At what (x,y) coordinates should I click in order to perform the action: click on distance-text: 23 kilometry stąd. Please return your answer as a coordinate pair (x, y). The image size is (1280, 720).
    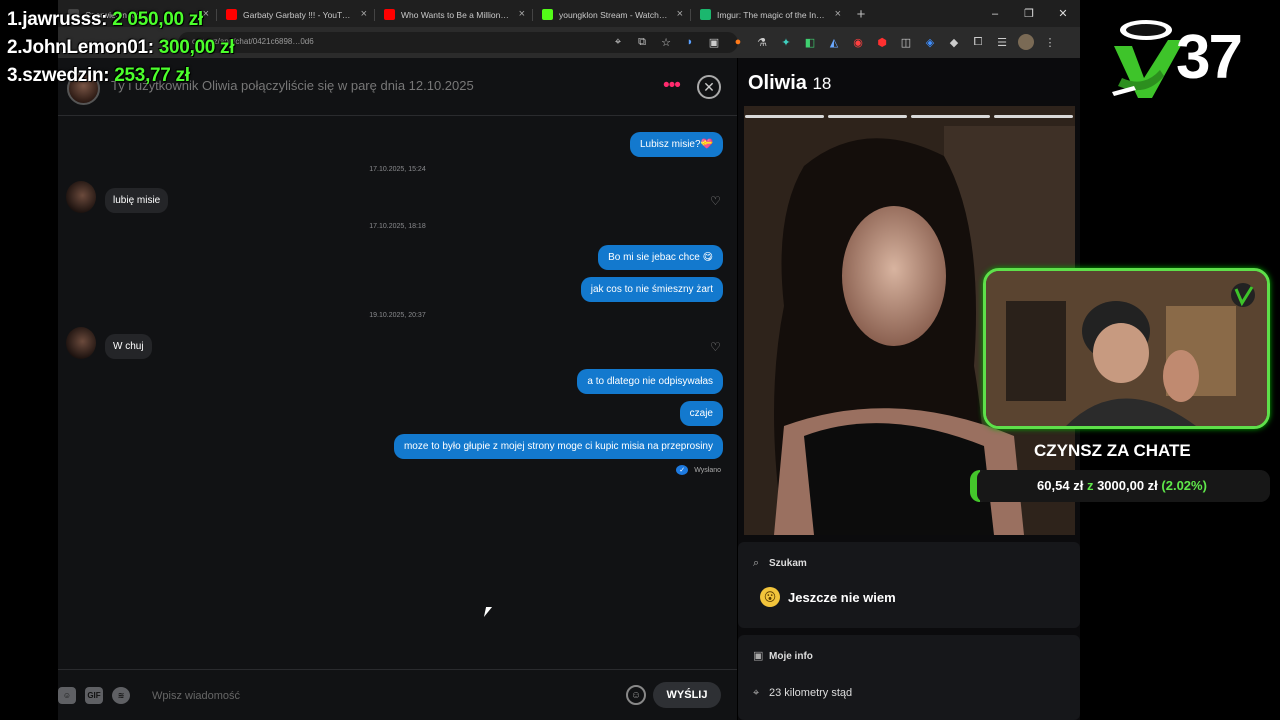
    Looking at the image, I should click on (811, 693).